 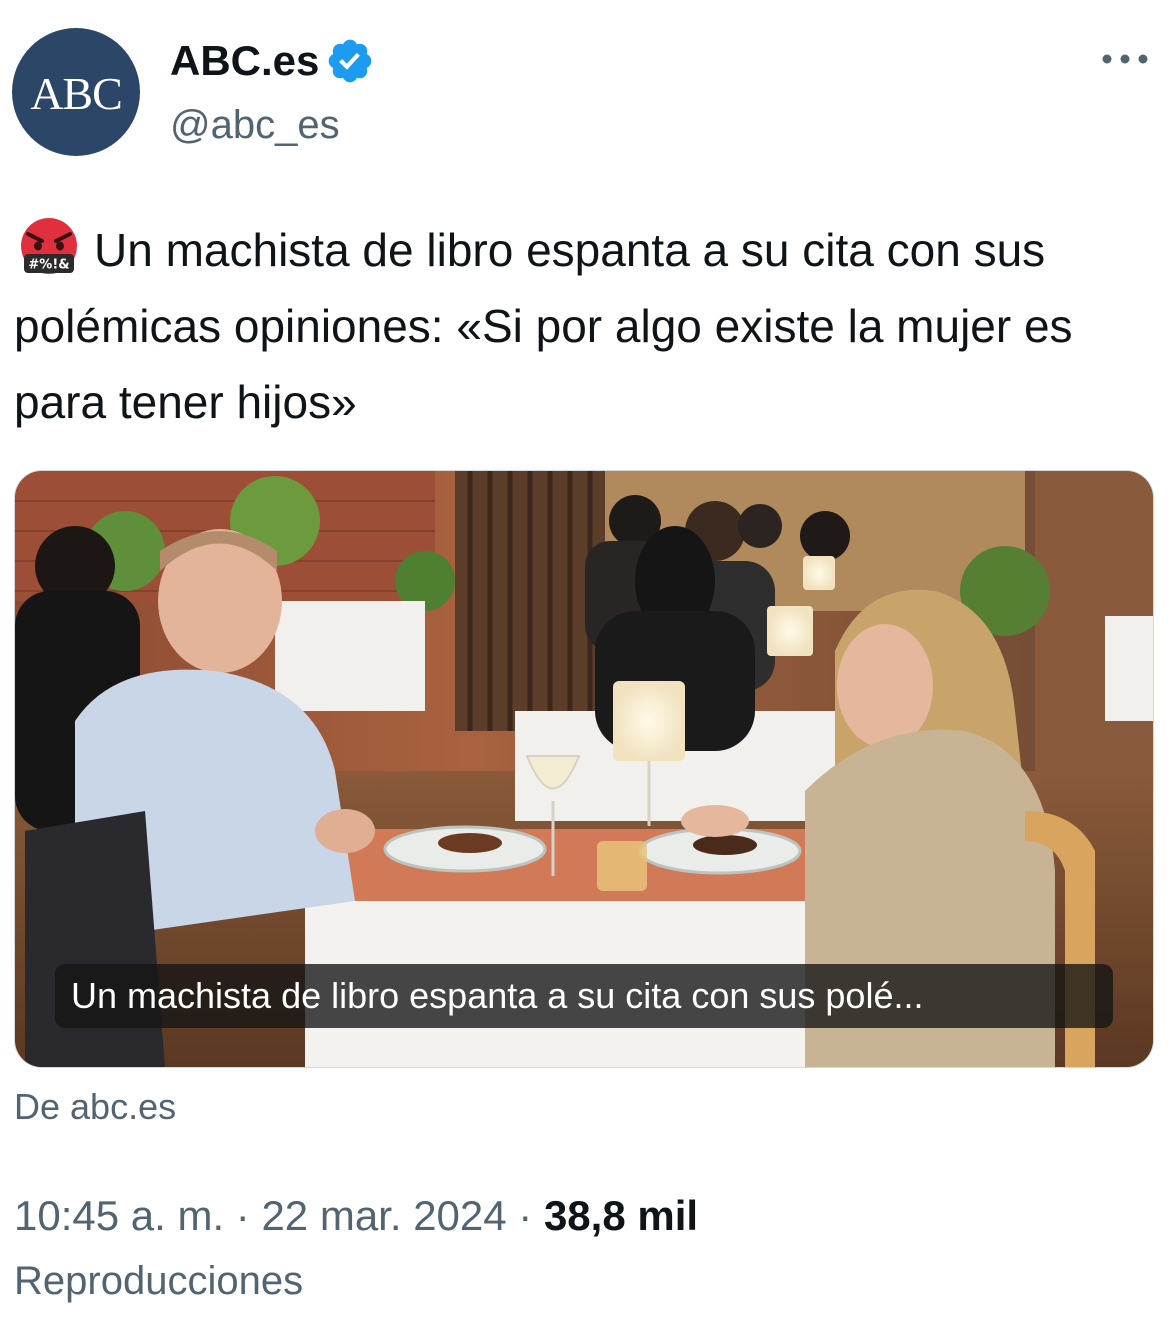 I want to click on account-handle: @abc_es, so click(x=255, y=125).